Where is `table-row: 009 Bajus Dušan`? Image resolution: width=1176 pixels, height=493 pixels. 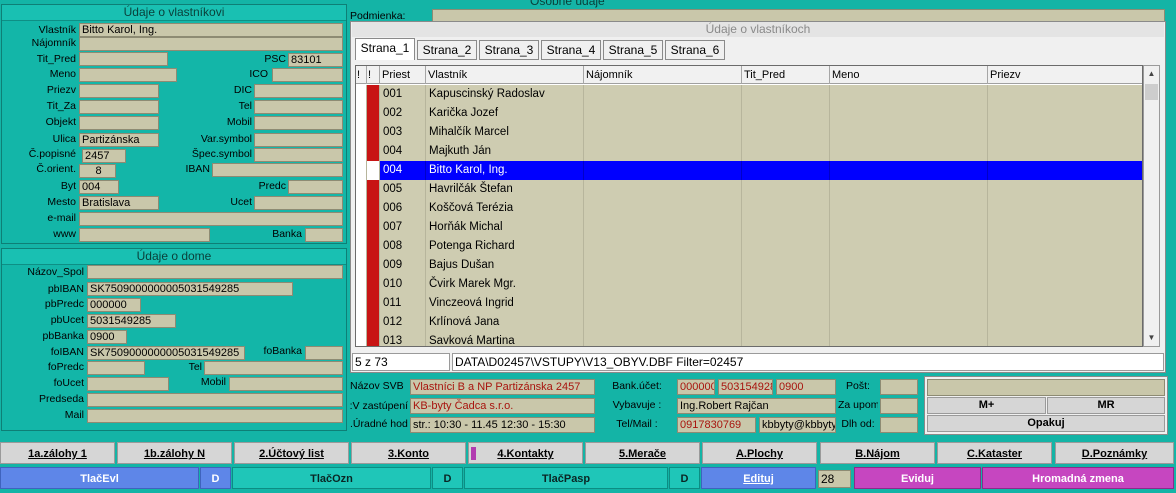
table-row: 009 Bajus Dušan is located at coordinates (749, 265).